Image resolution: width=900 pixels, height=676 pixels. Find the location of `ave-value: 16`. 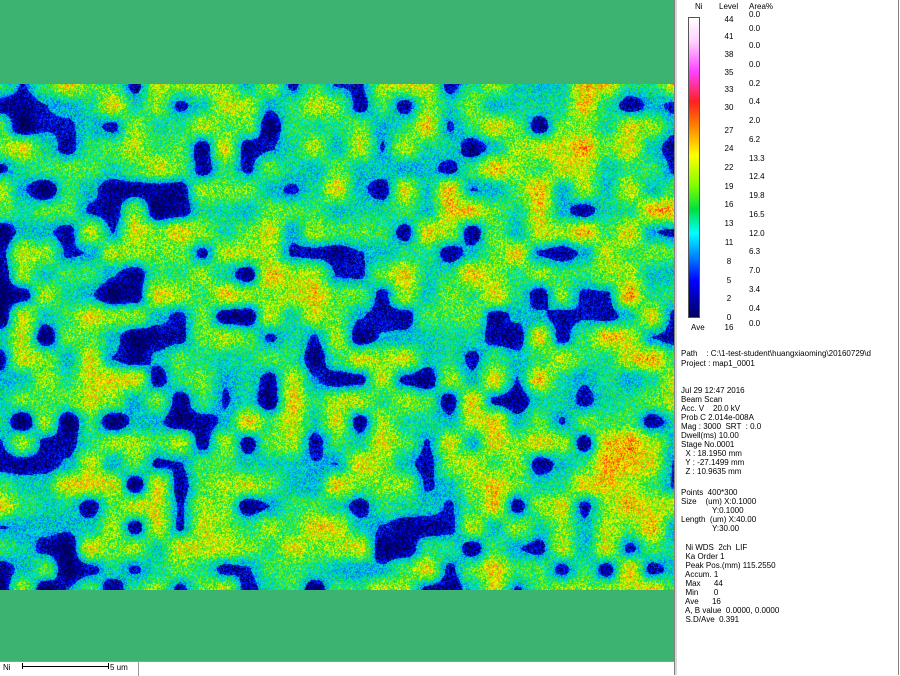

ave-value: 16 is located at coordinates (729, 327).